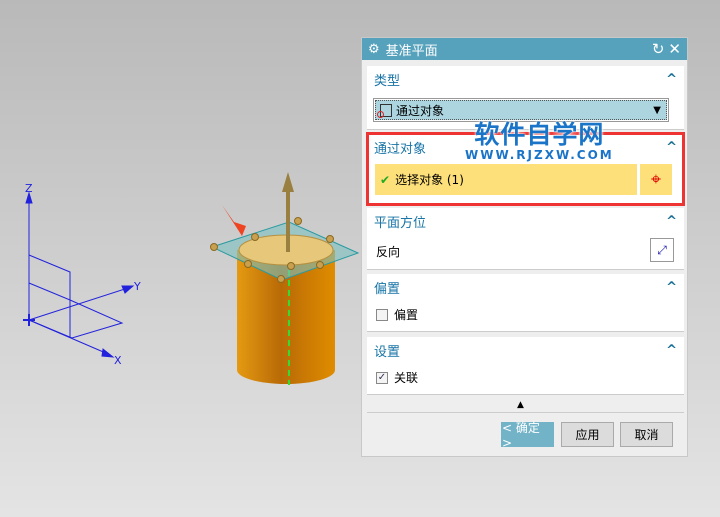 Image resolution: width=720 pixels, height=517 pixels. What do you see at coordinates (406, 315) in the screenshot?
I see `offset-checkbox-label: 偏置` at bounding box center [406, 315].